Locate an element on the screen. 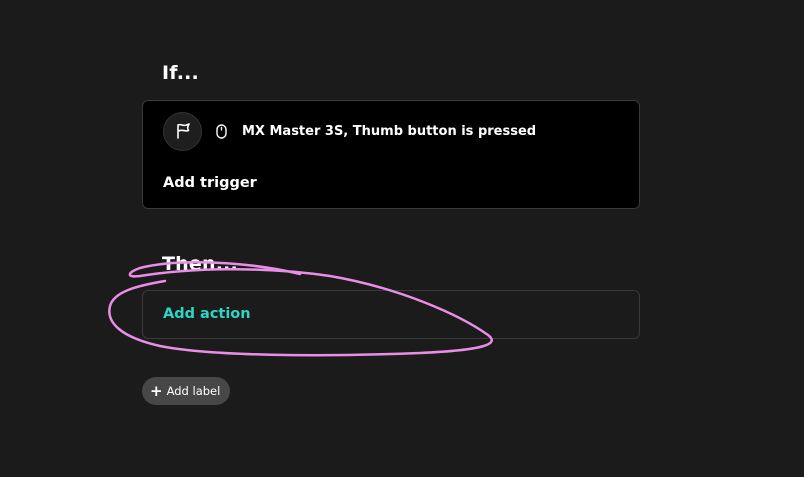 This screenshot has width=804, height=477. add-label-button: + Add label is located at coordinates (186, 391).